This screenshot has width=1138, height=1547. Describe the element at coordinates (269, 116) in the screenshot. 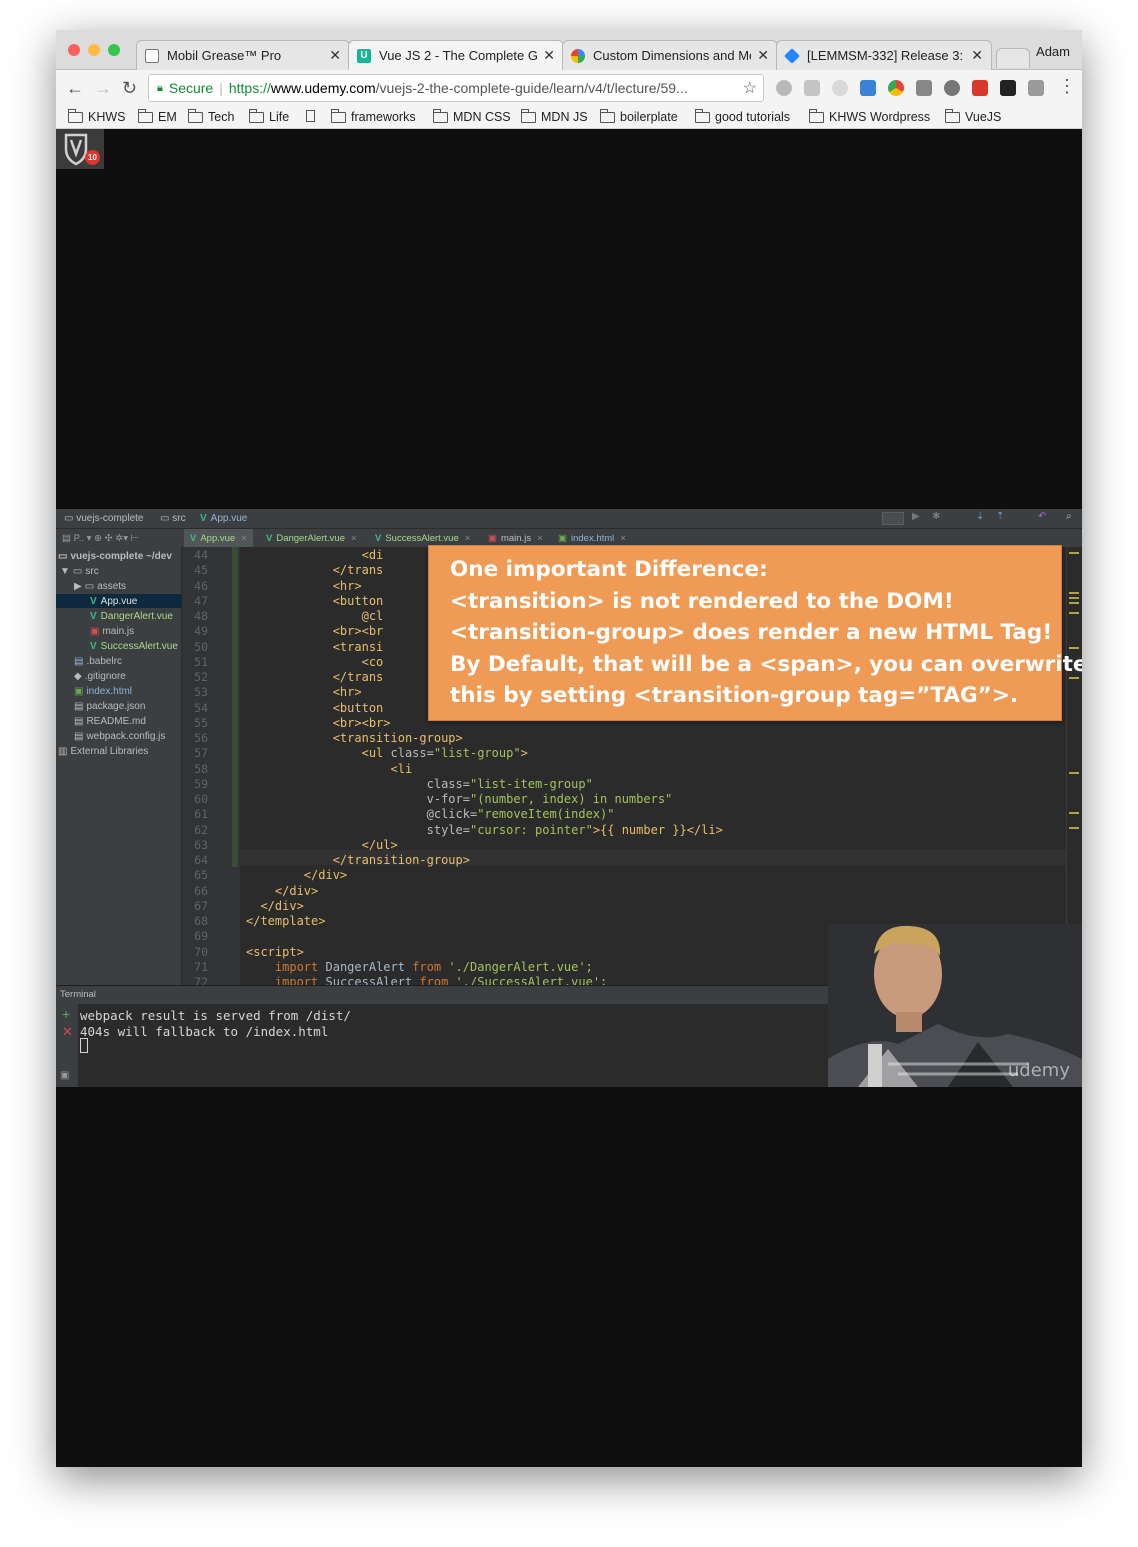

I see `bookmark-life: Life` at that location.